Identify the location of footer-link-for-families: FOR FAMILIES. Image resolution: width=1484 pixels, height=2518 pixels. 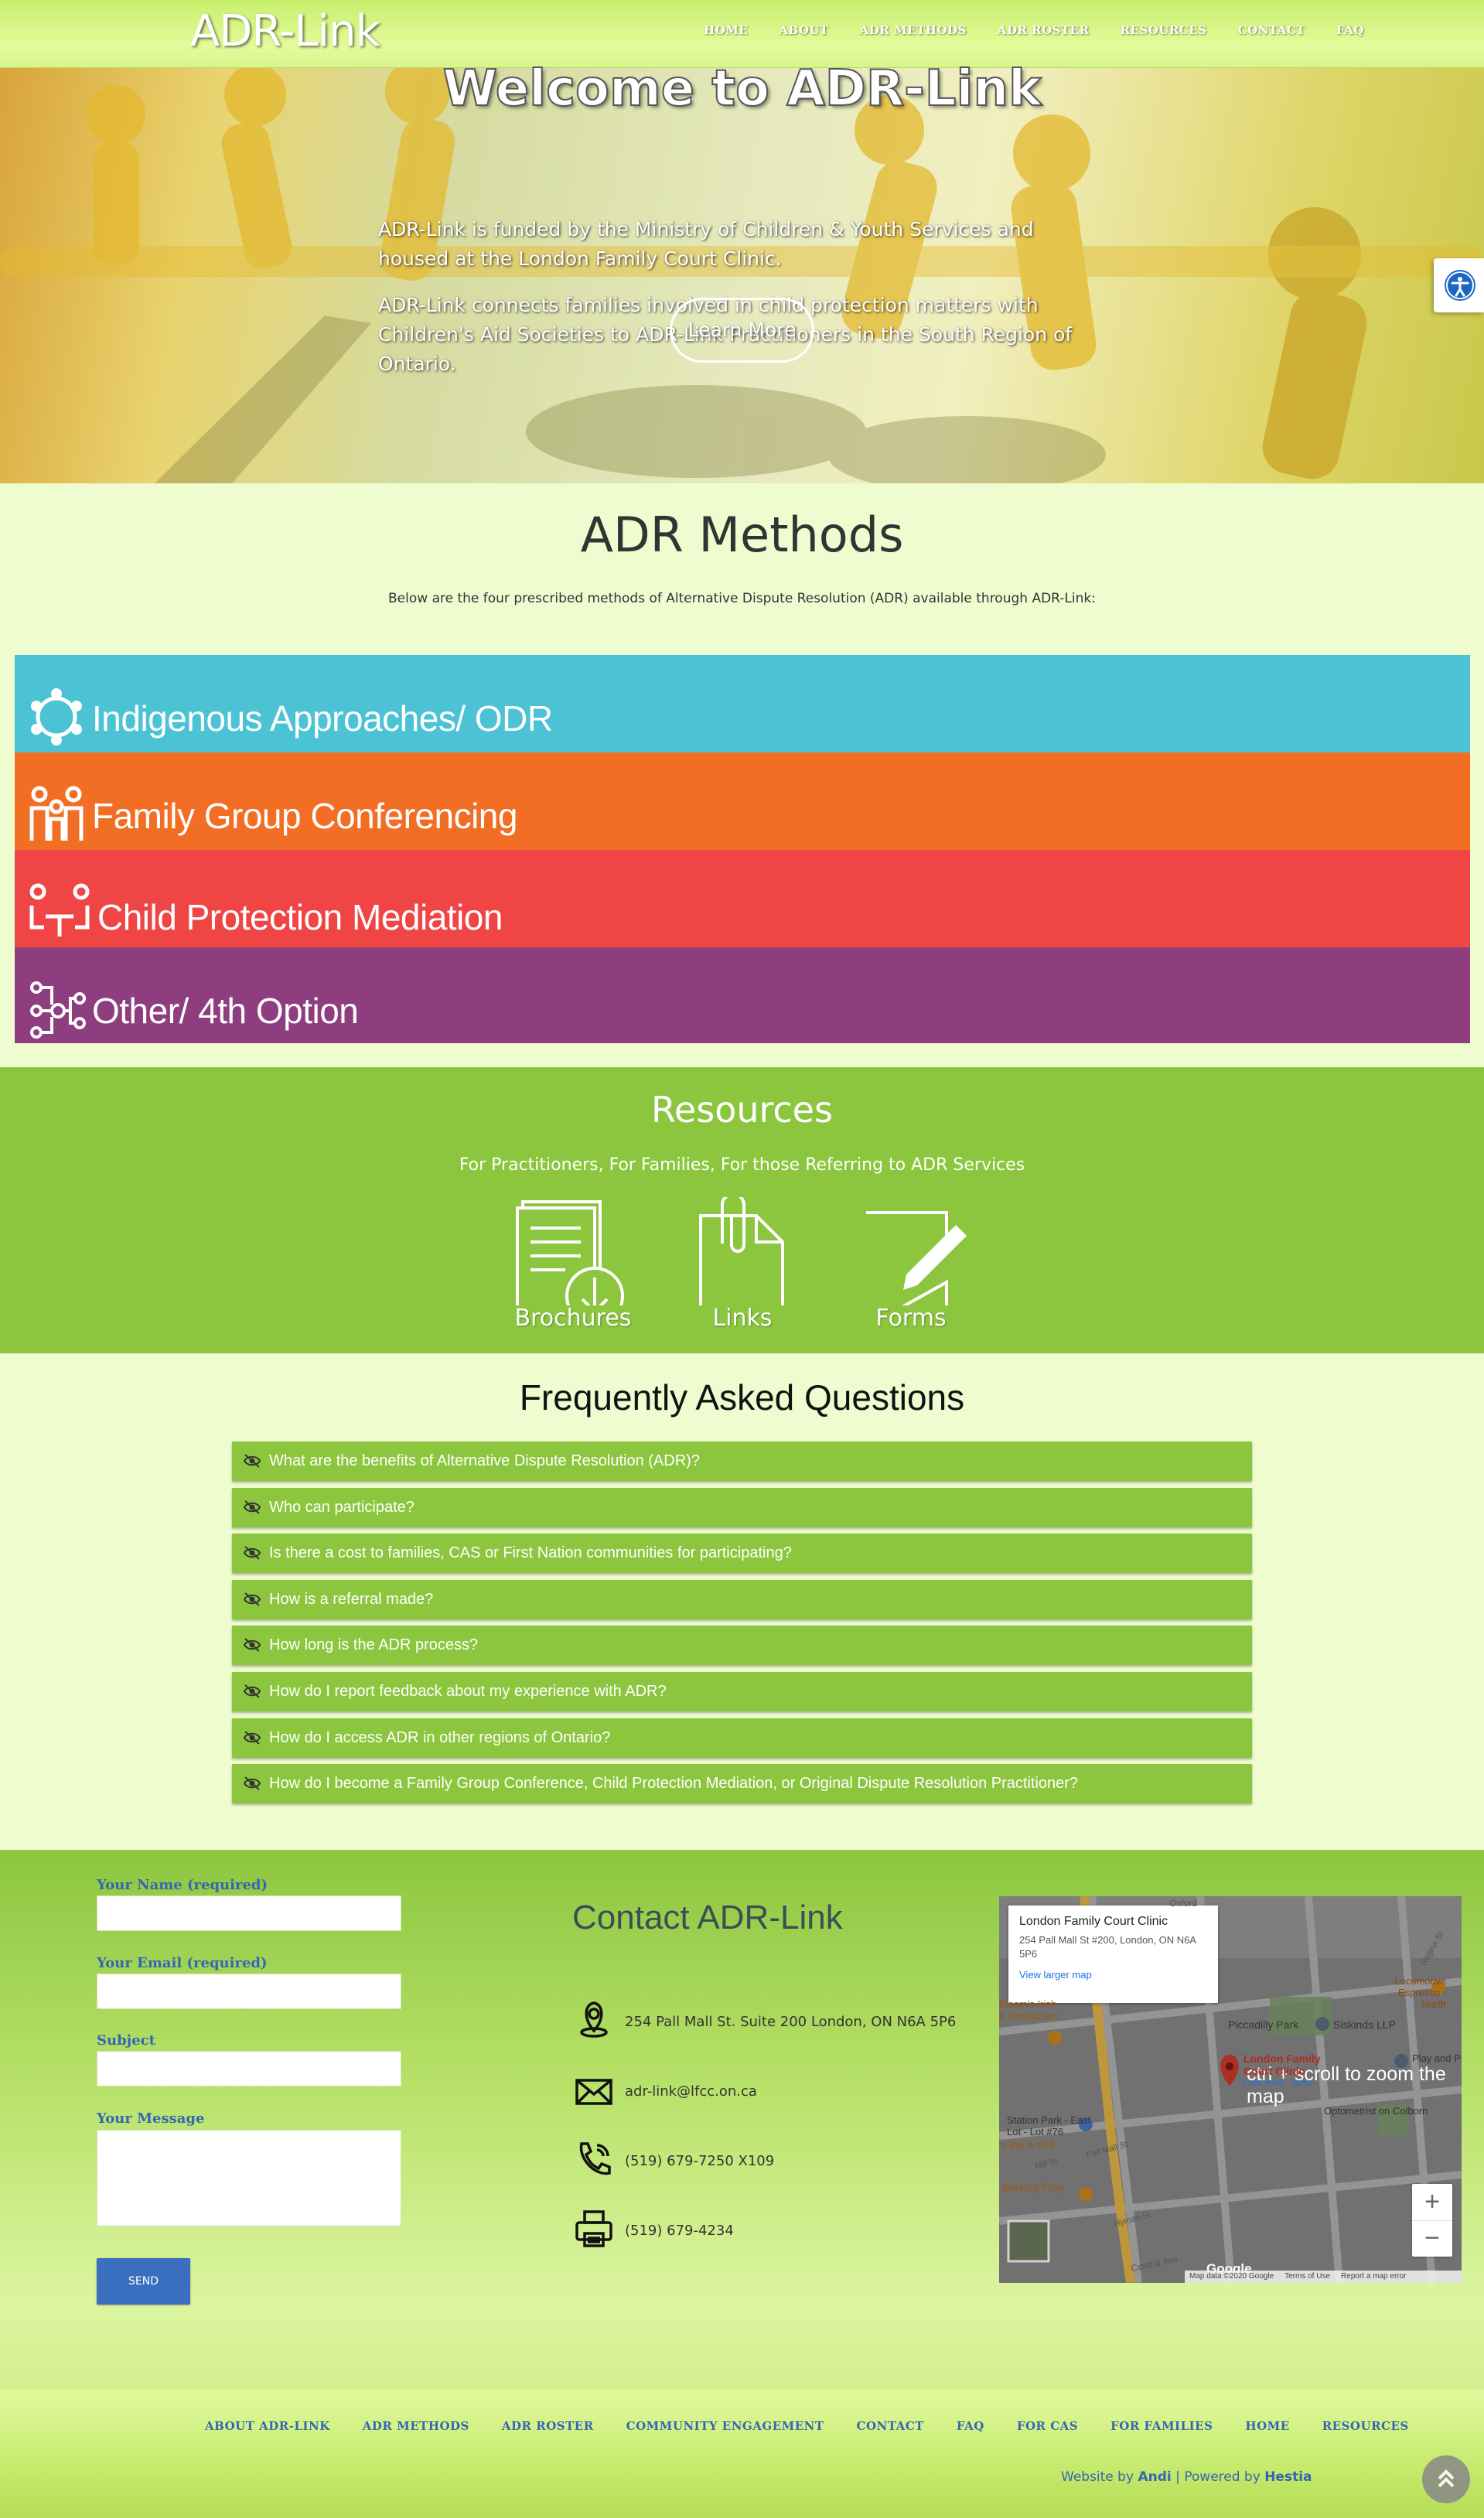
(1162, 2426).